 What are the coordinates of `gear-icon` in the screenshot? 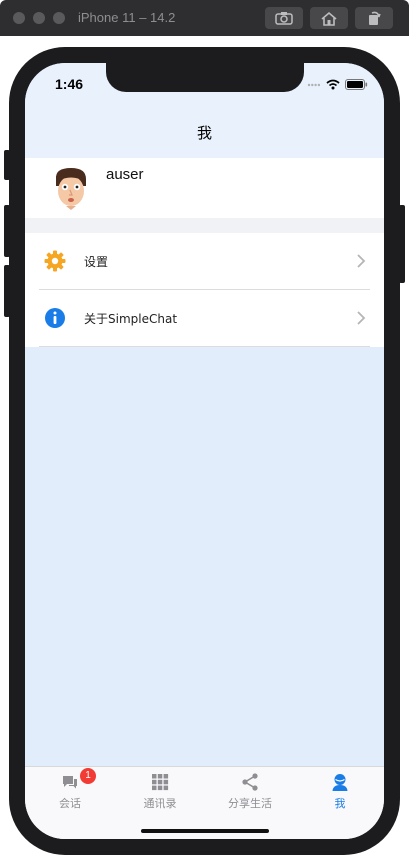 It's located at (55, 261).